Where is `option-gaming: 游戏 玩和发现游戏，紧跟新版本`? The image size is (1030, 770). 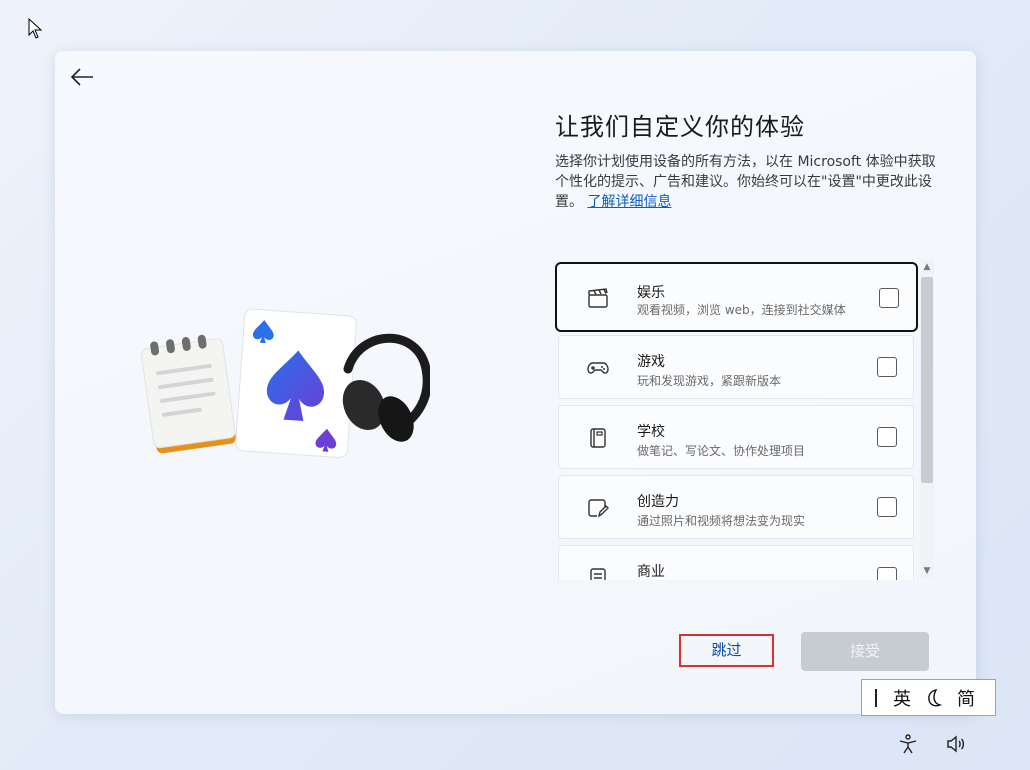
option-gaming: 游戏 玩和发现游戏，紧跟新版本 is located at coordinates (736, 367).